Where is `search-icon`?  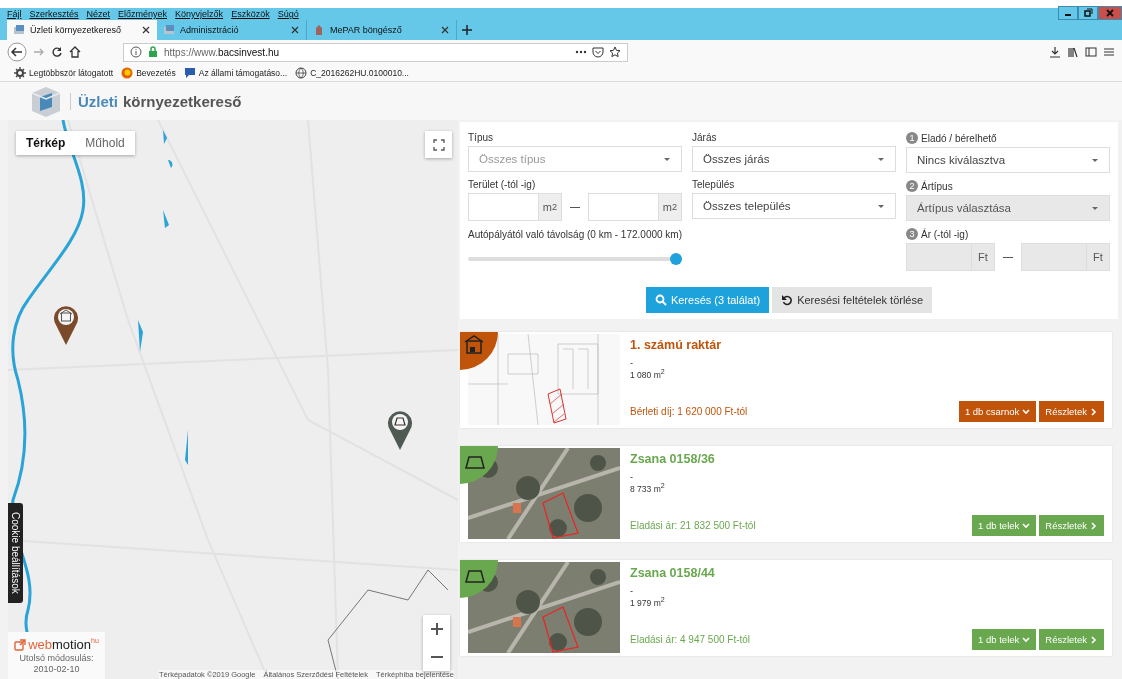 search-icon is located at coordinates (660, 300).